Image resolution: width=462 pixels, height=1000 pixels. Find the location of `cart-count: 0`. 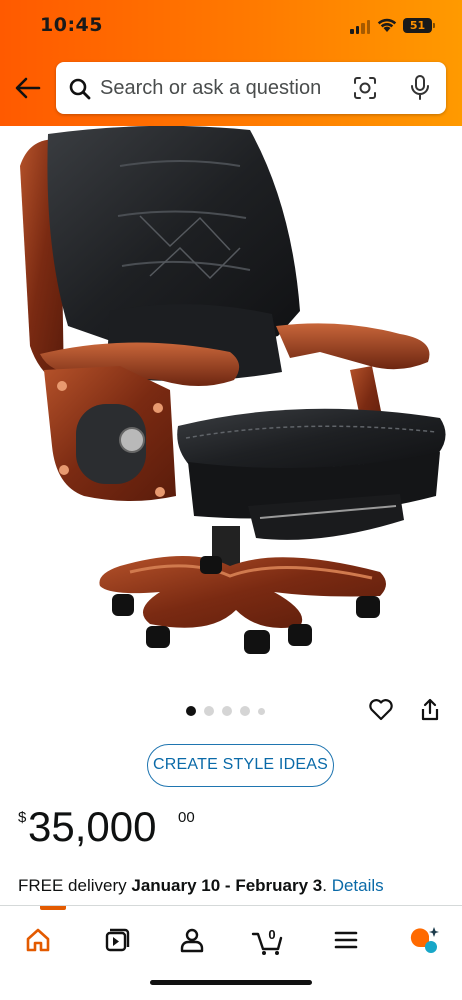

cart-count: 0 is located at coordinates (271, 934).